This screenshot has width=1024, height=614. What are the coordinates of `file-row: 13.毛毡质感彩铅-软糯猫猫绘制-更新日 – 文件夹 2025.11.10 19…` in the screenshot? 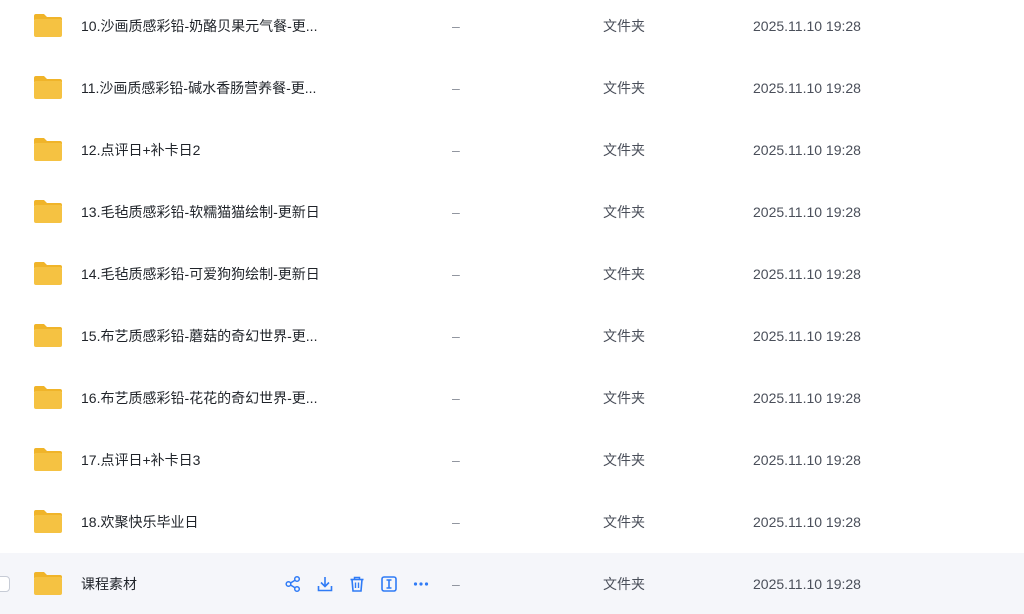 It's located at (512, 212).